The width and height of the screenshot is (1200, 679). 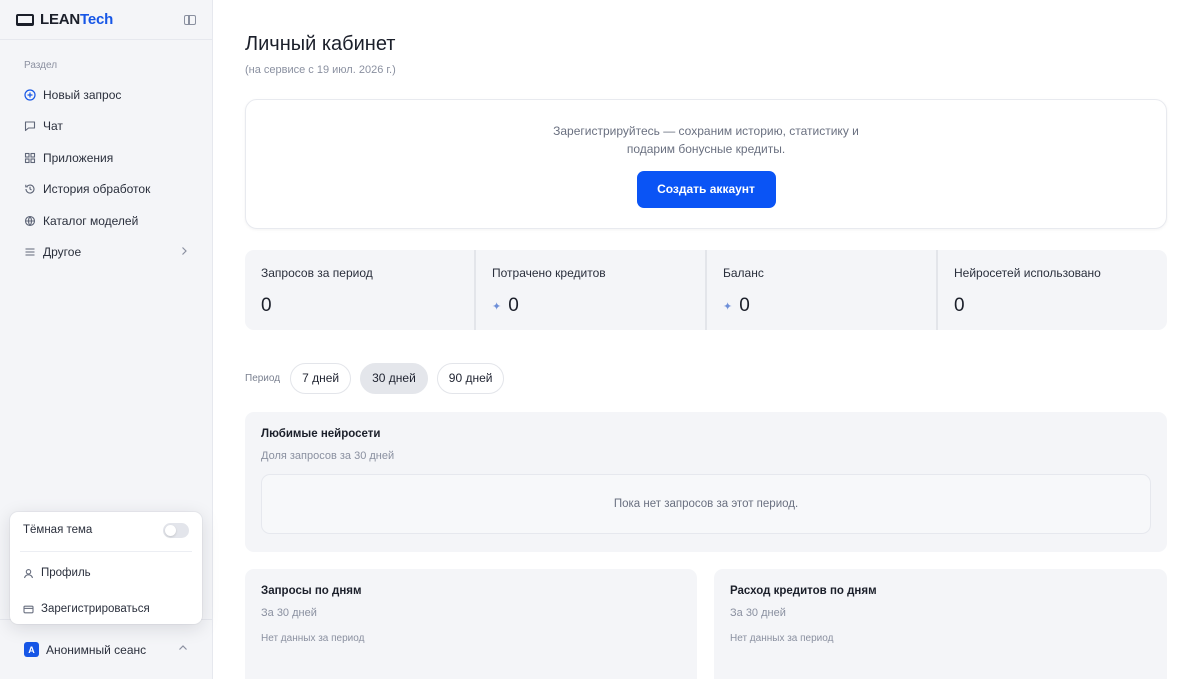 What do you see at coordinates (30, 252) in the screenshot?
I see `menu-icon` at bounding box center [30, 252].